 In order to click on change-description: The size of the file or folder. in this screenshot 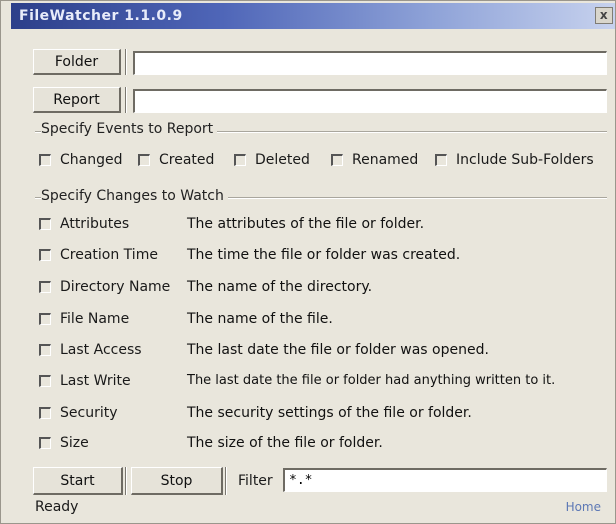, I will do `click(285, 443)`.